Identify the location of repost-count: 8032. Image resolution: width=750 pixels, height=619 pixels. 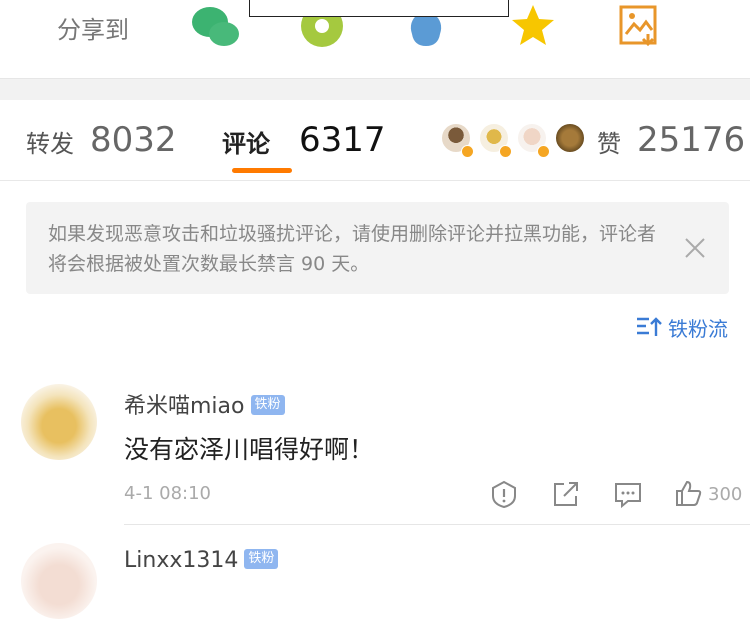
(133, 140).